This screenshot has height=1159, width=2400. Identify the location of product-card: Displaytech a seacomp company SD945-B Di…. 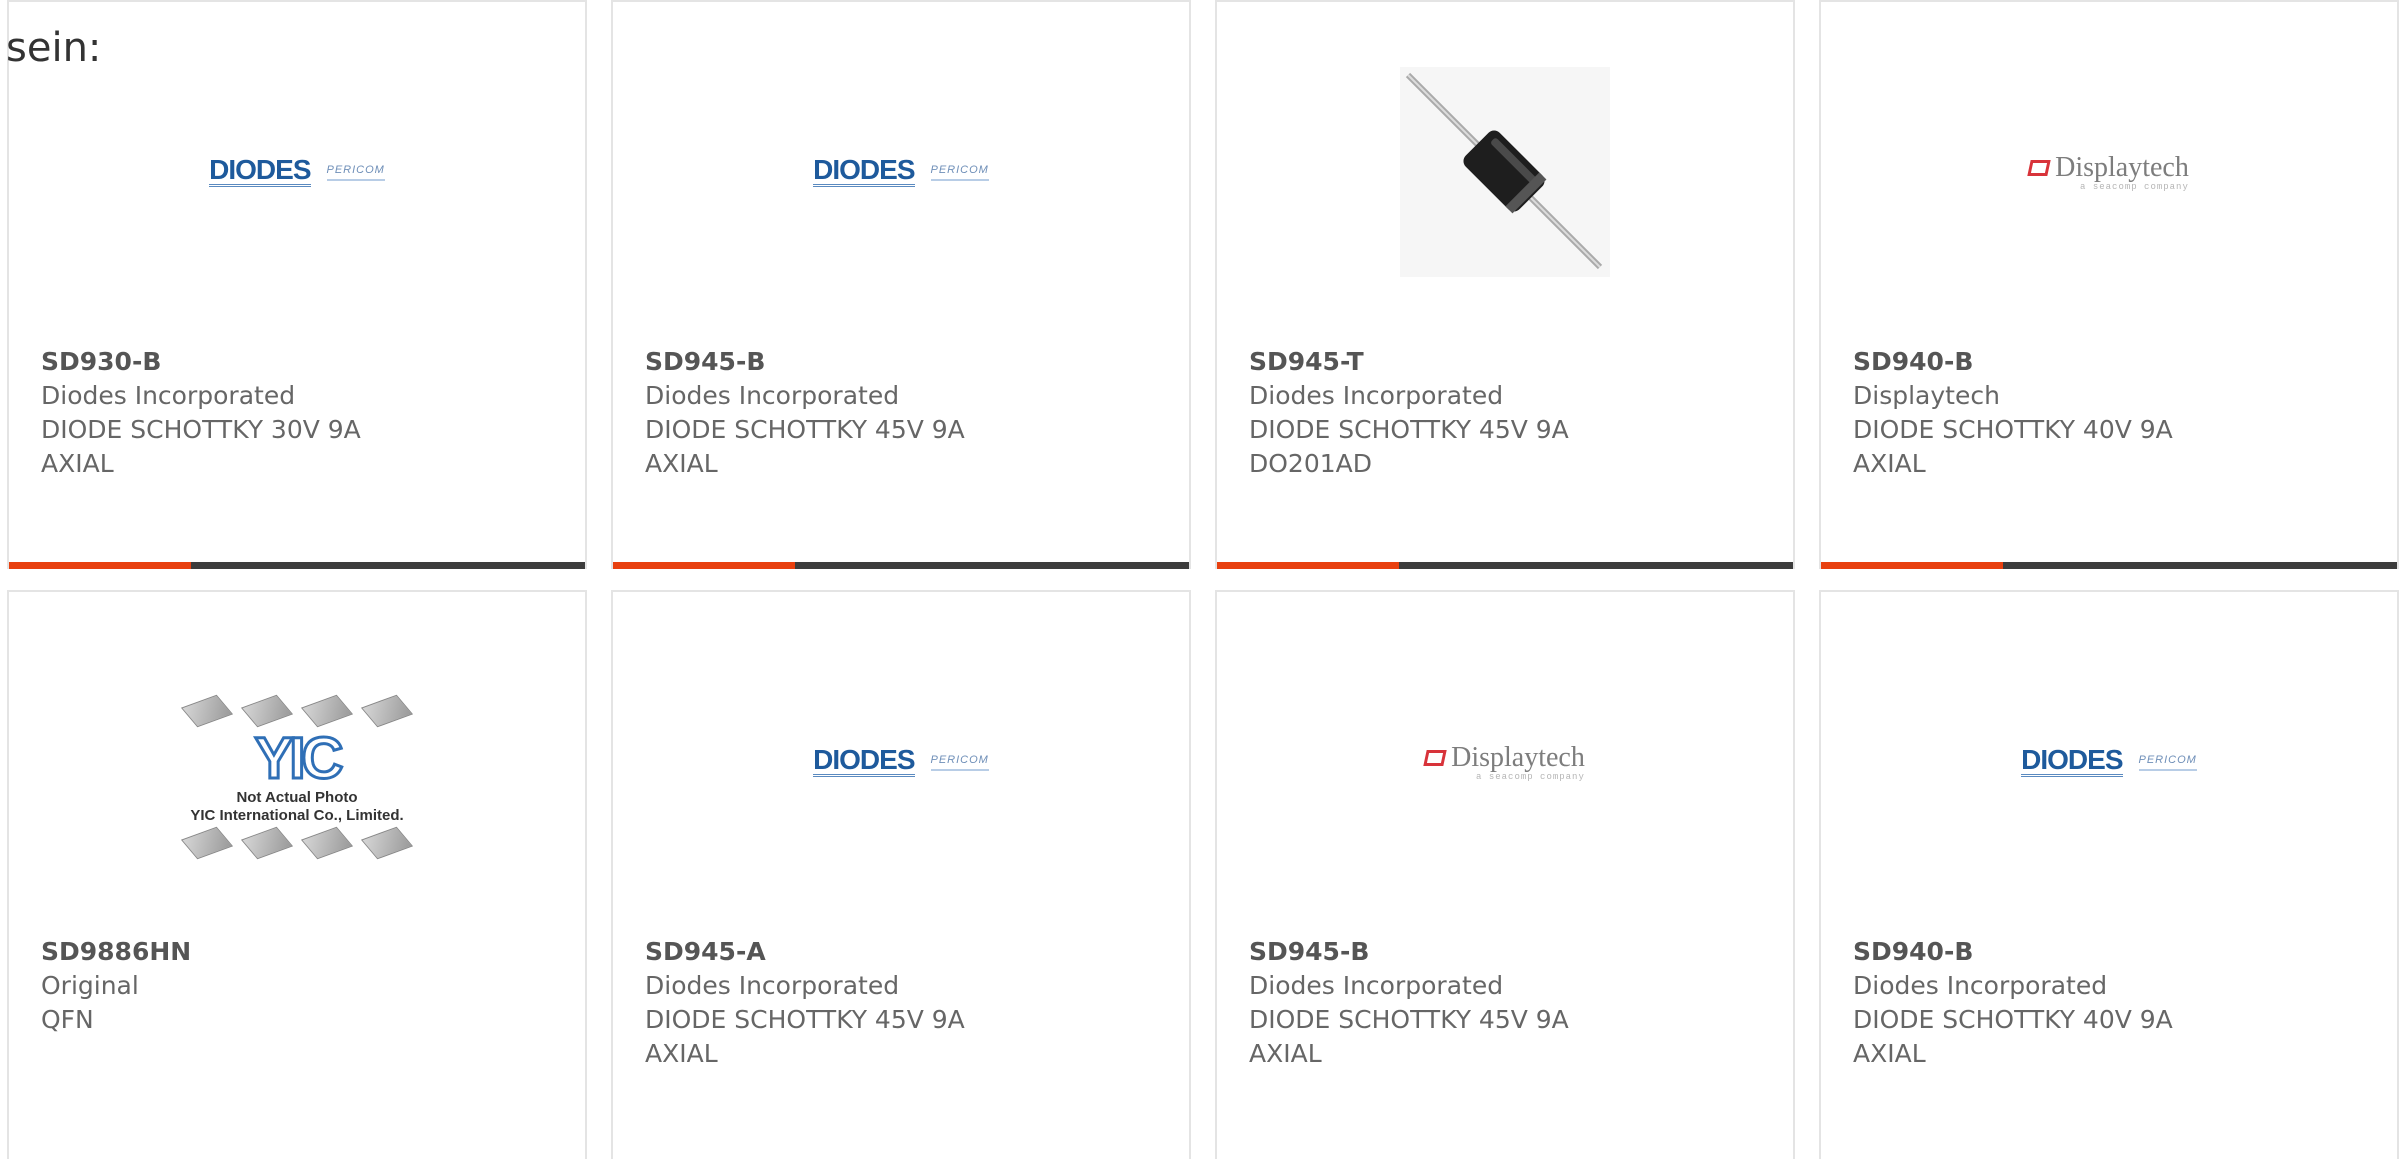
(1505, 874).